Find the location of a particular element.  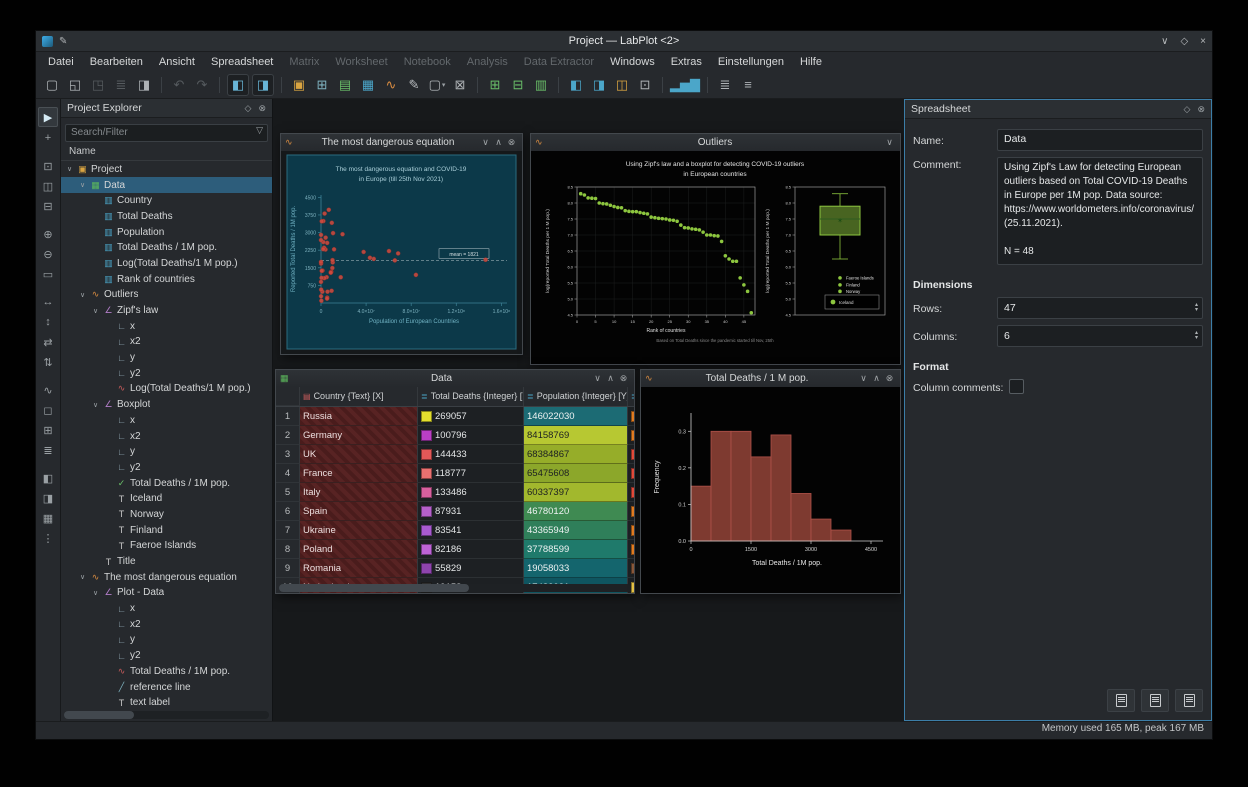

tree-item-iceland: T Iceland is located at coordinates (166, 499).